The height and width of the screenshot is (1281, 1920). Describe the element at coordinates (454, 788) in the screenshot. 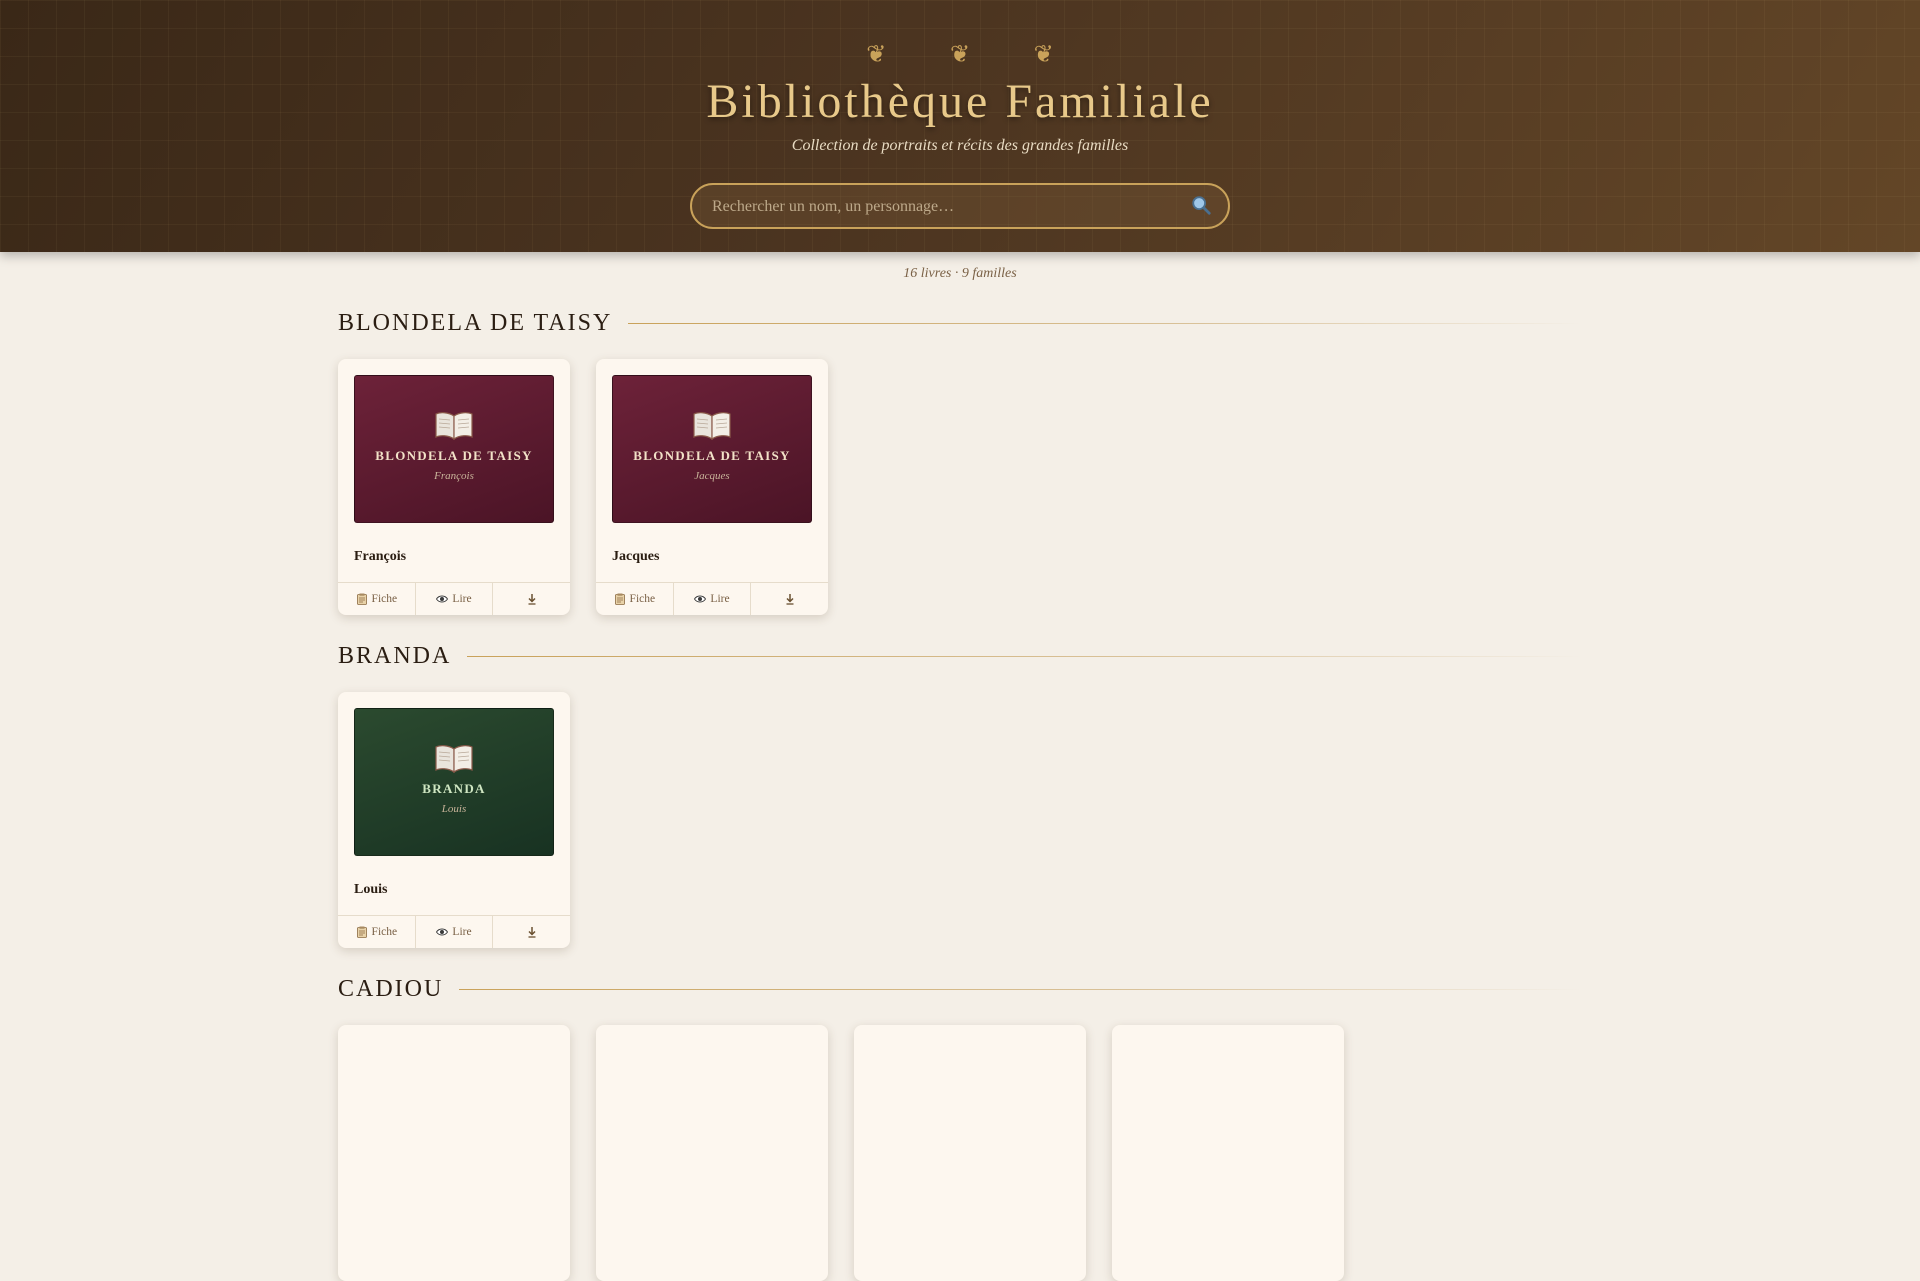

I see `cover-title: BRANDA` at that location.